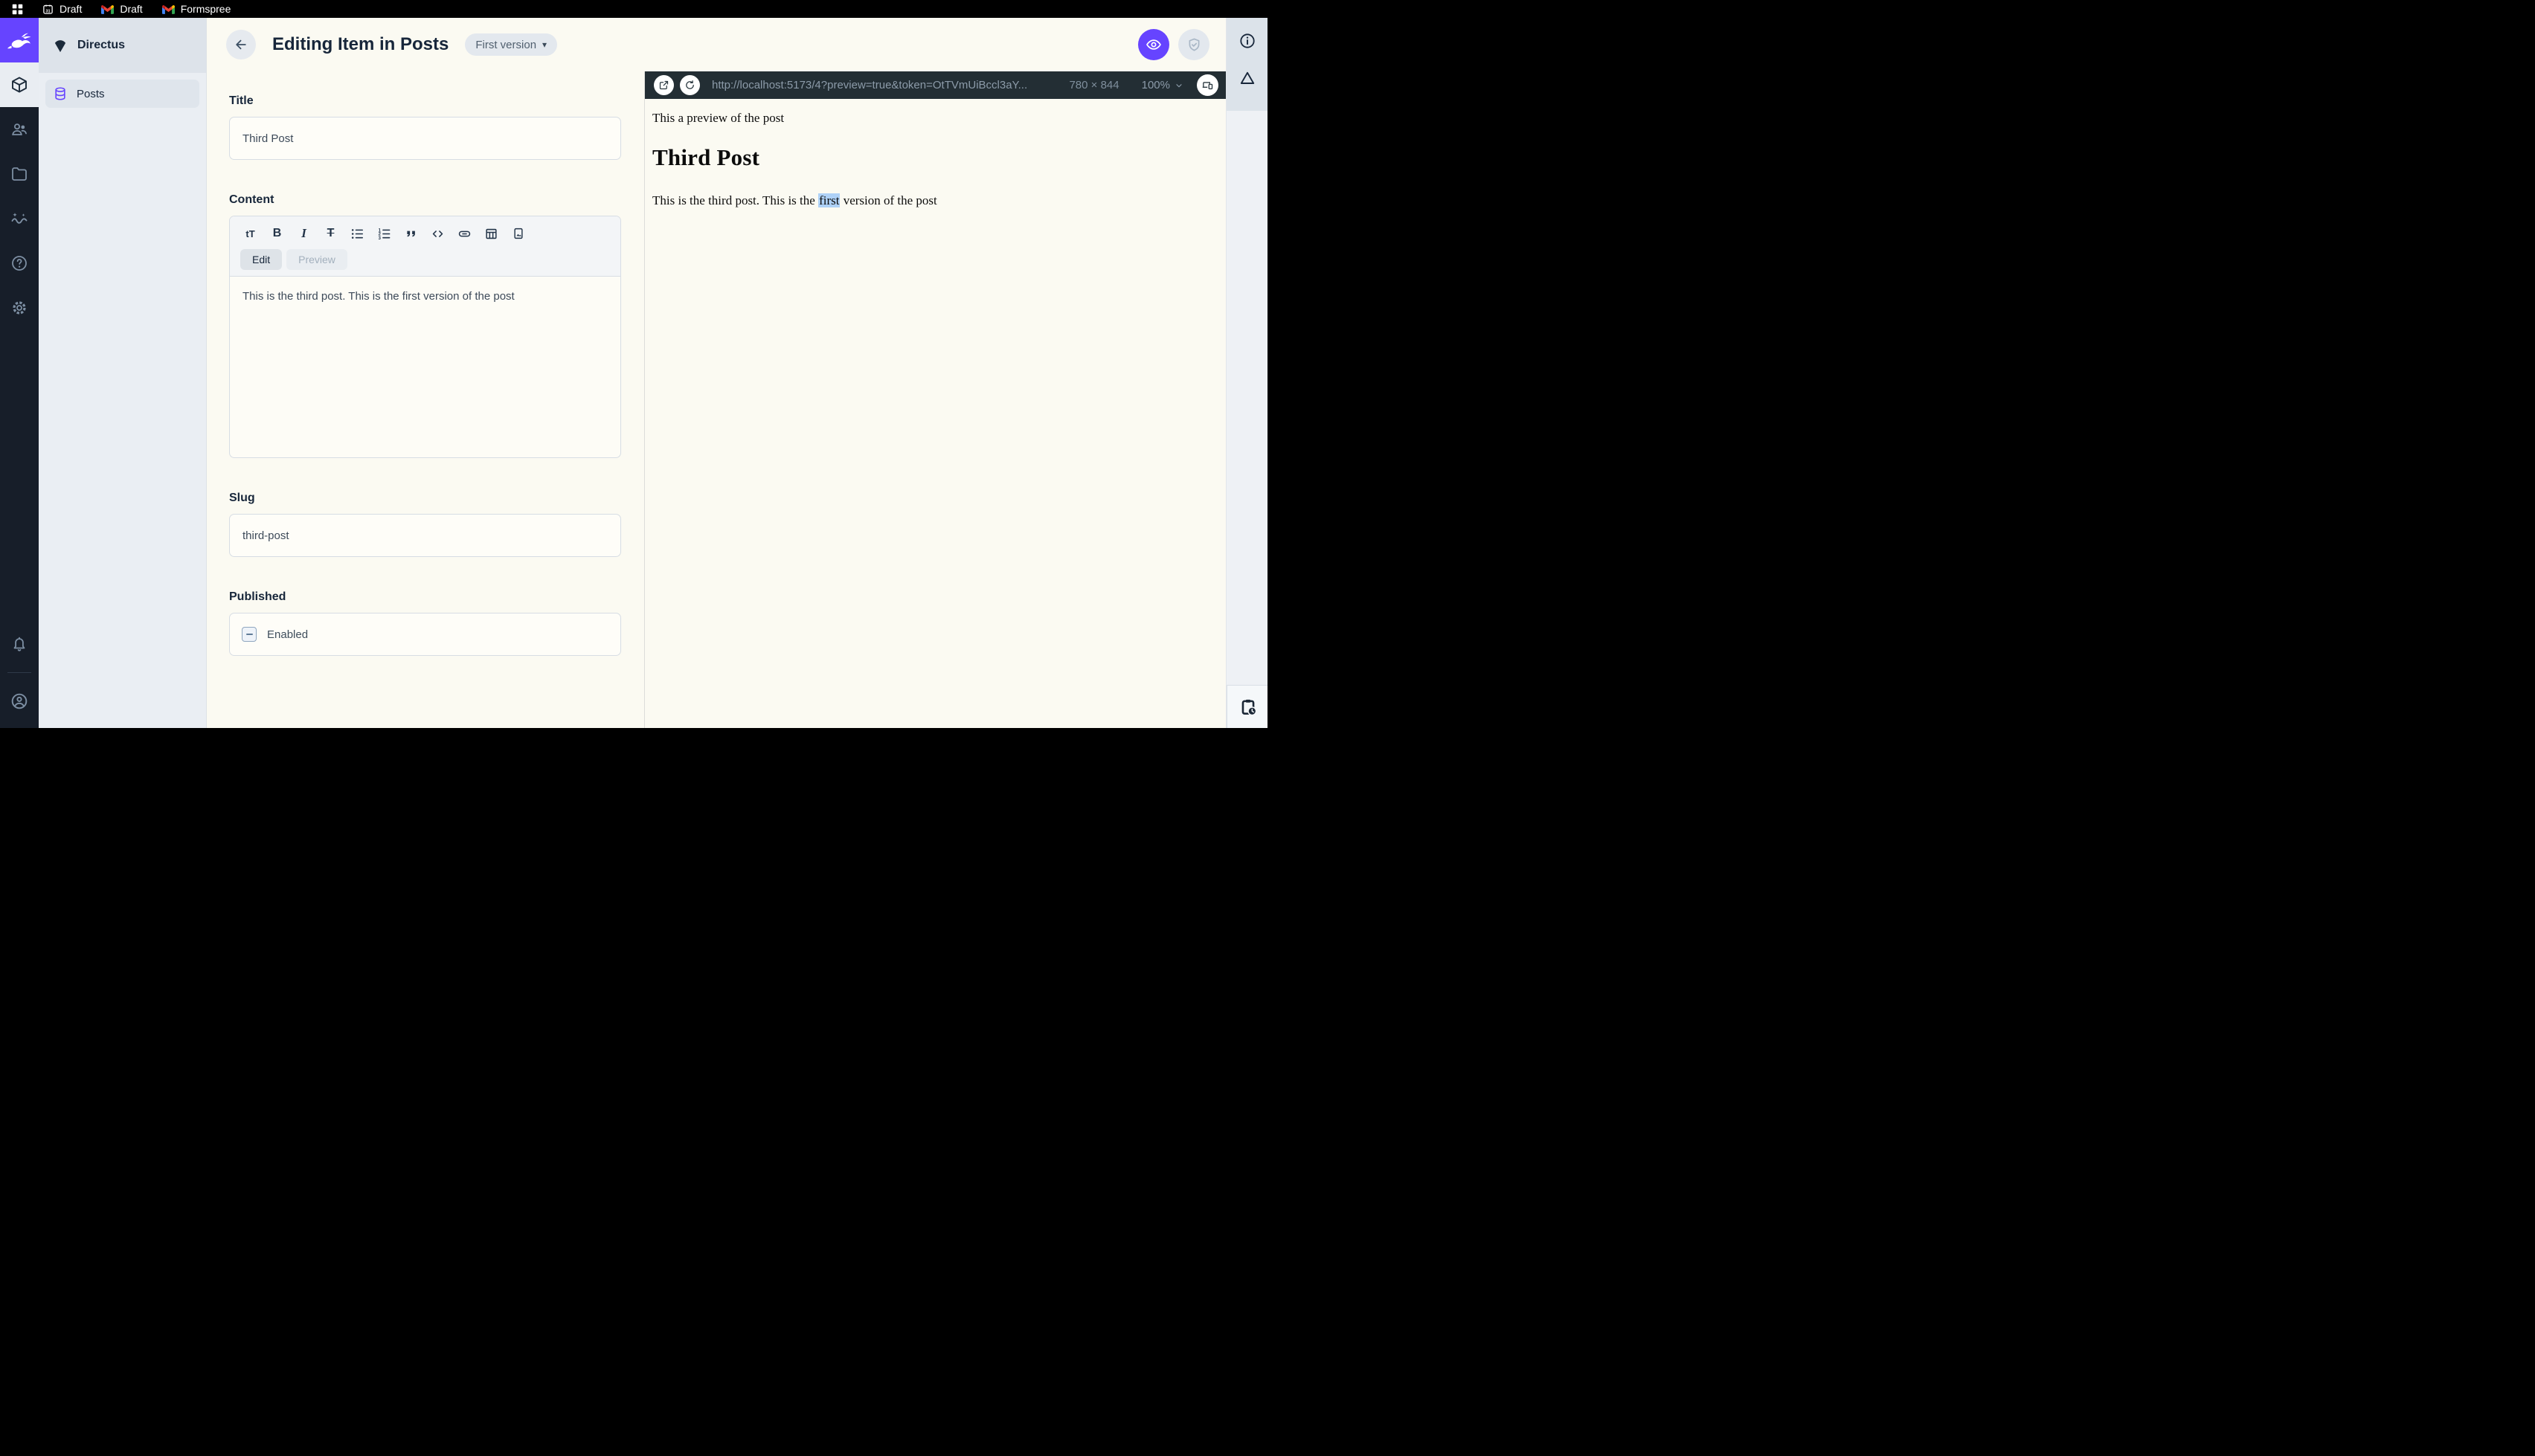  I want to click on module-users, so click(19, 129).